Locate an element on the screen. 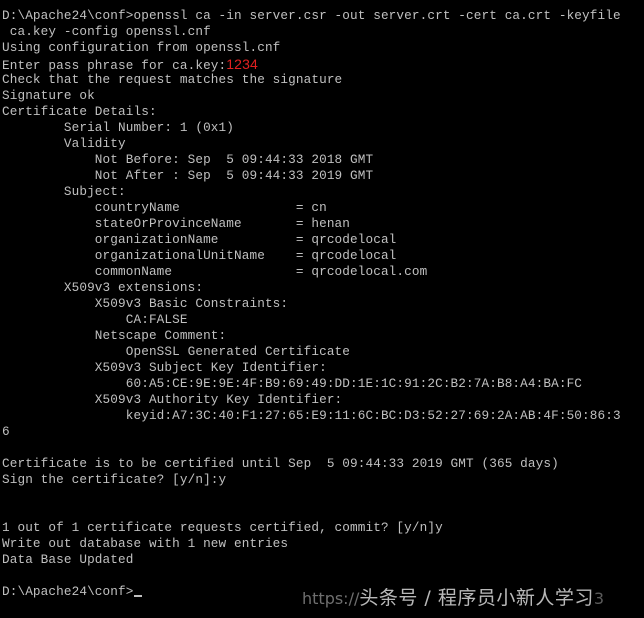  watermark: https://头条号 / 程序员小新人学习3 is located at coordinates (453, 598).